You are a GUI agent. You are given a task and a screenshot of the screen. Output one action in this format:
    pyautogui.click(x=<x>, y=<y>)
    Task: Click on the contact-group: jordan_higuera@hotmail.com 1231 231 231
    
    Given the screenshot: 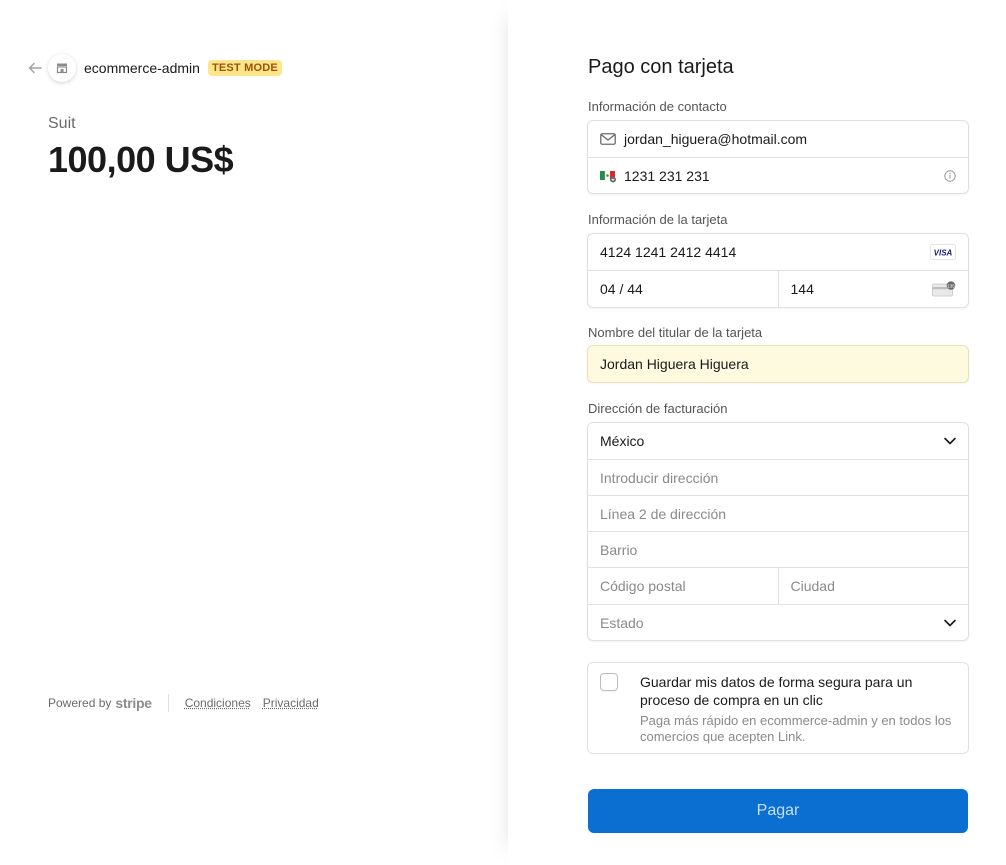 What is the action you would take?
    pyautogui.click(x=778, y=157)
    